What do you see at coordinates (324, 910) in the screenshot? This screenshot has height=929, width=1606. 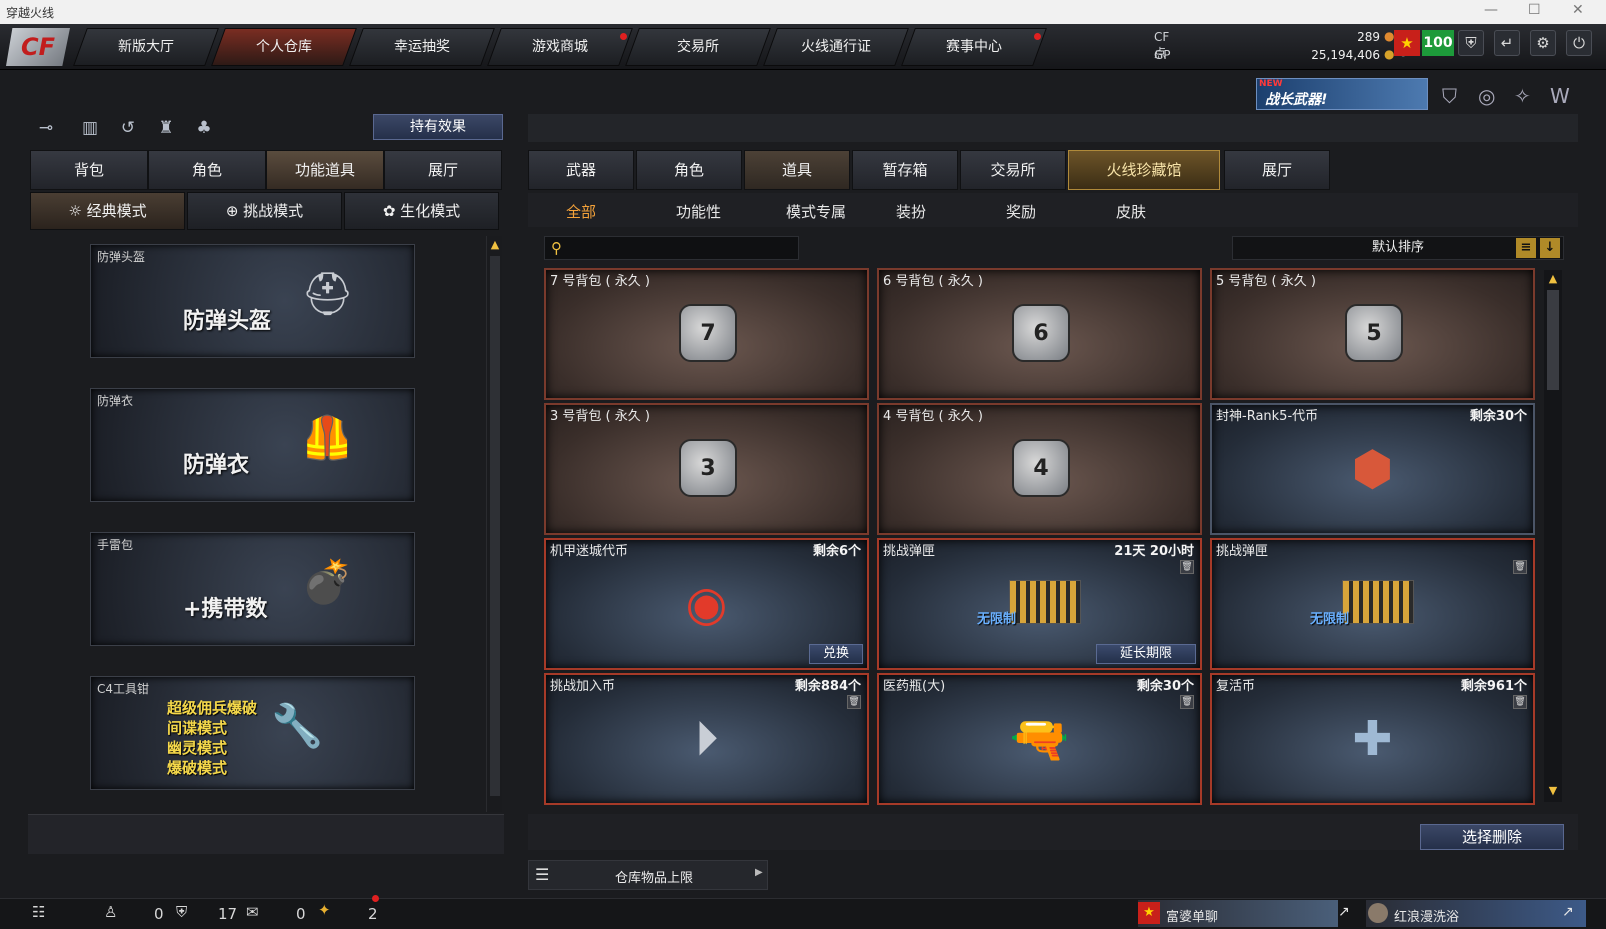 I see `gift-icon: ✦` at bounding box center [324, 910].